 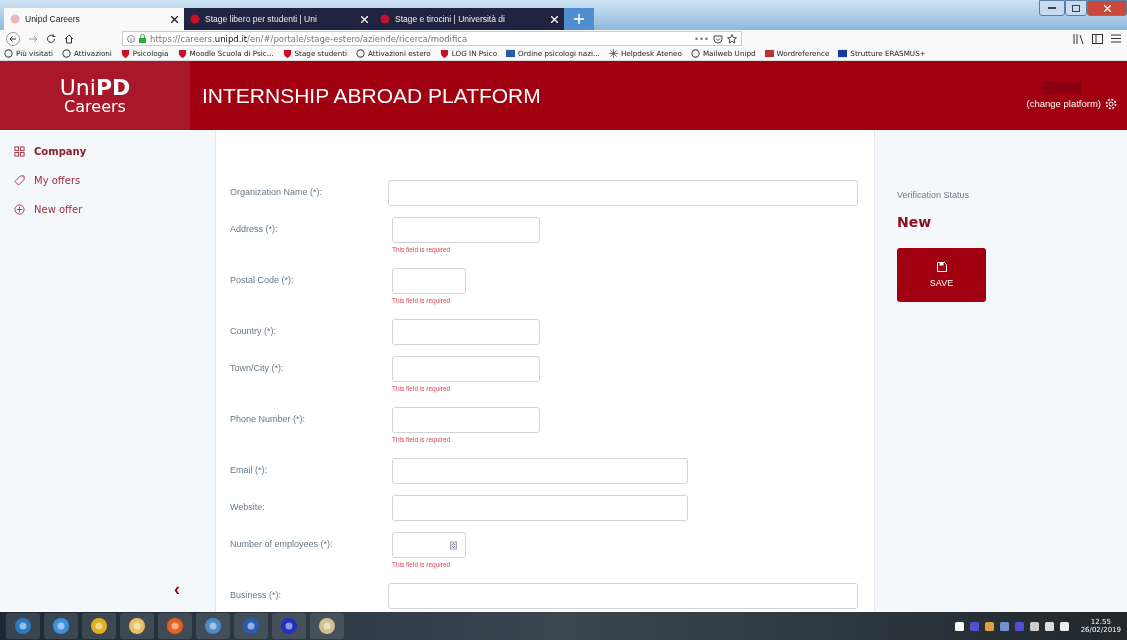 I want to click on sidebar-item: New offer, so click(x=102, y=209).